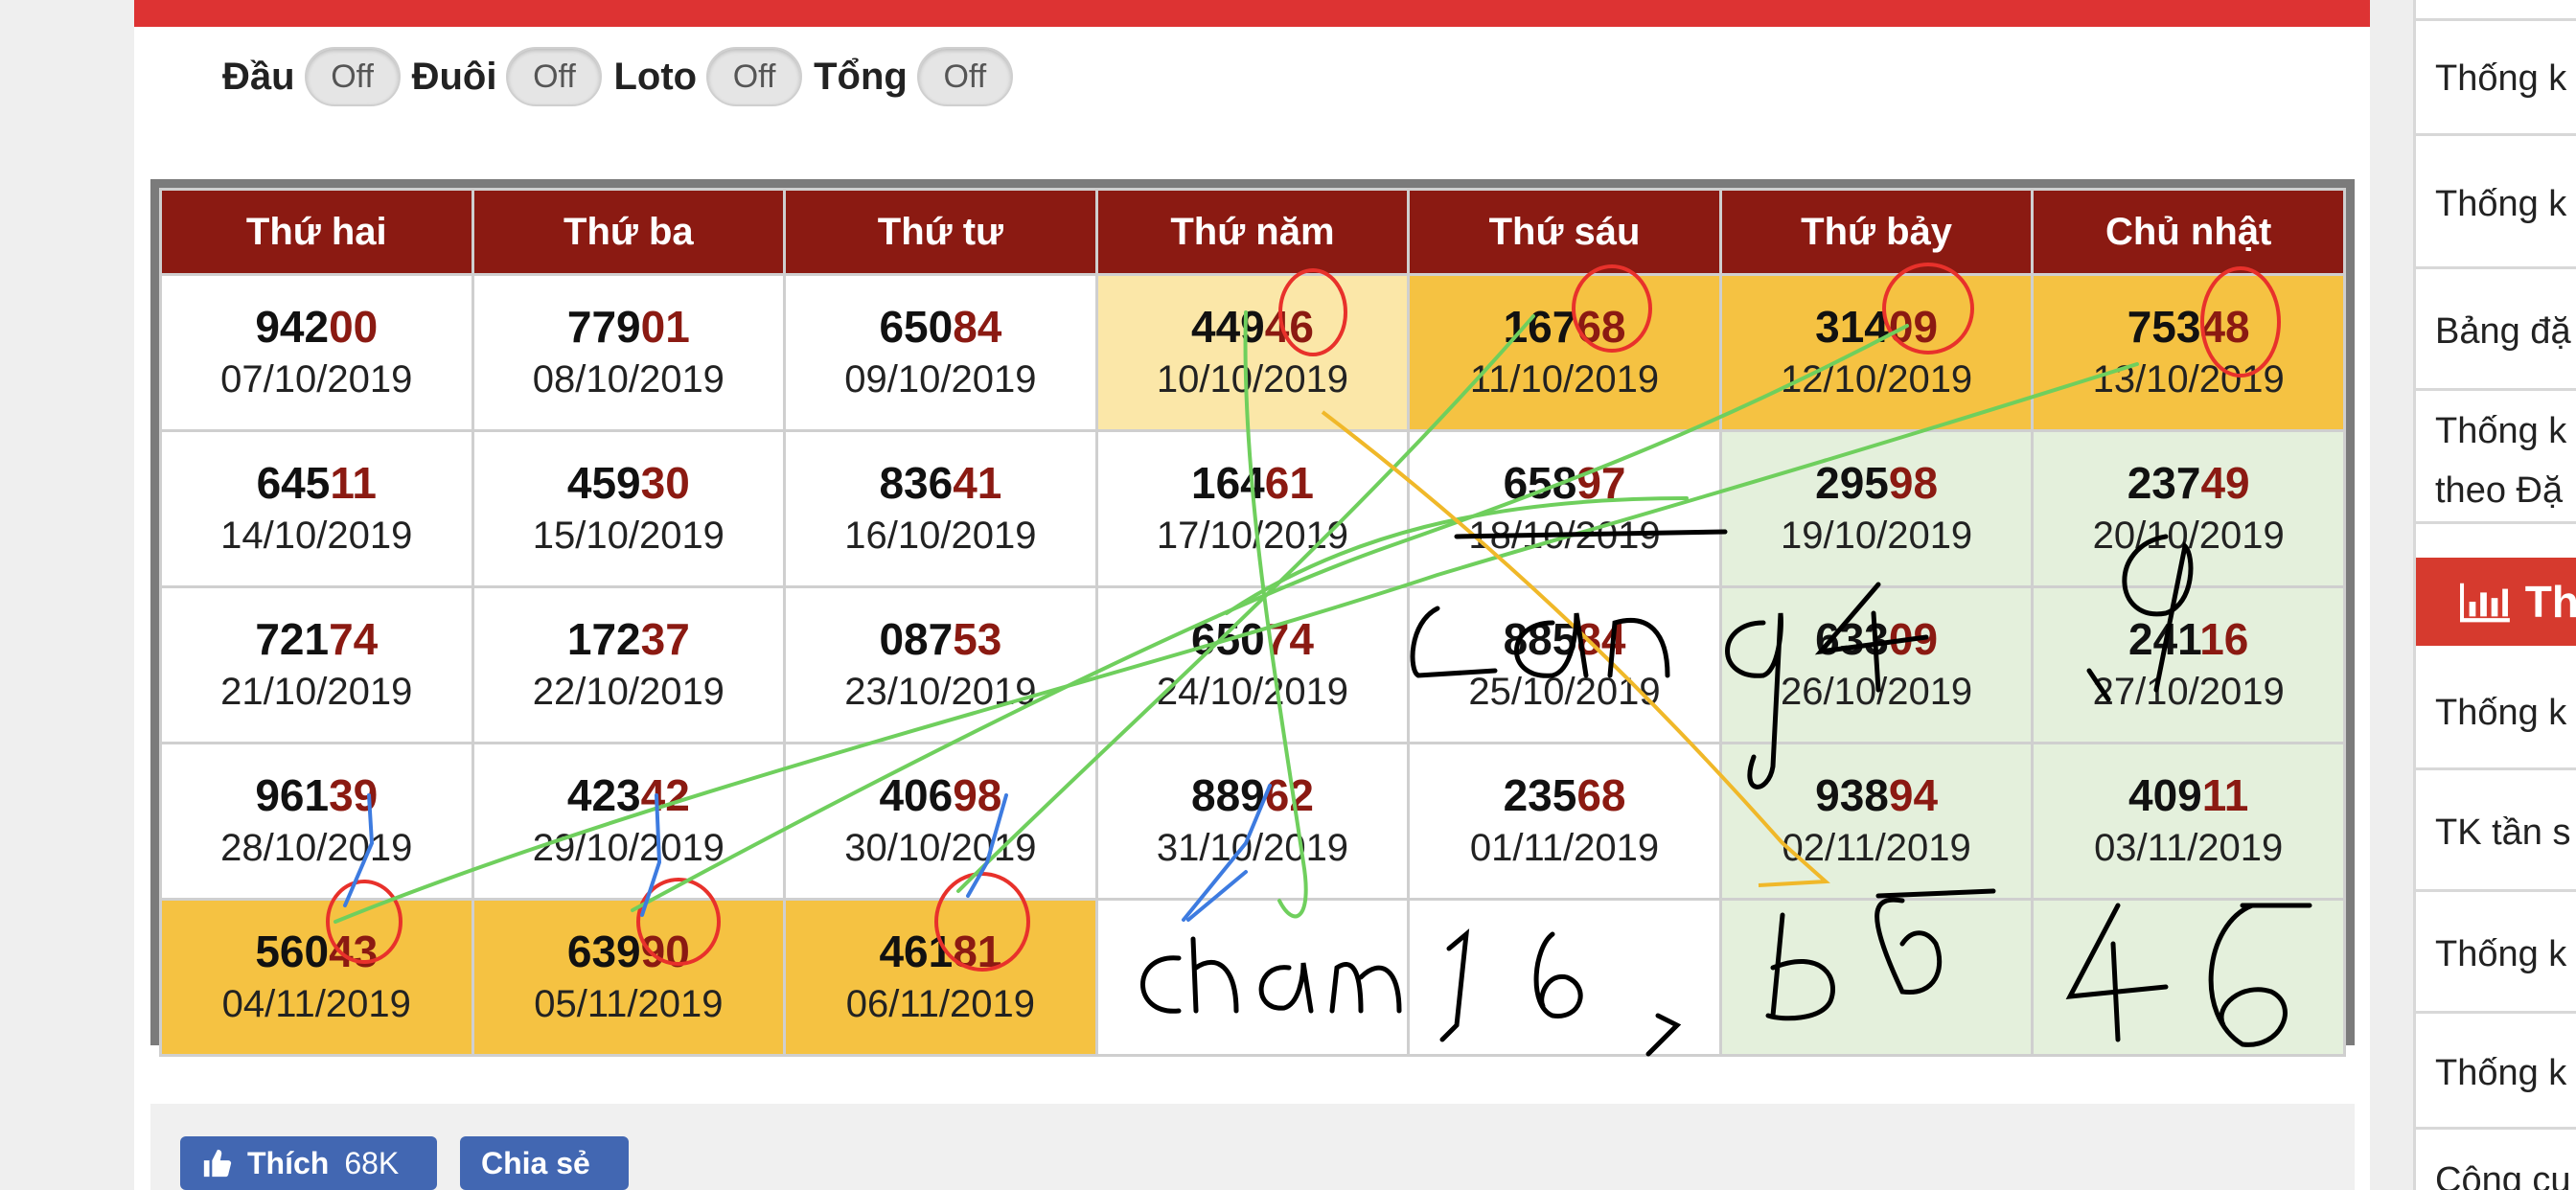  I want to click on result-tail-digits: 16, so click(2224, 639).